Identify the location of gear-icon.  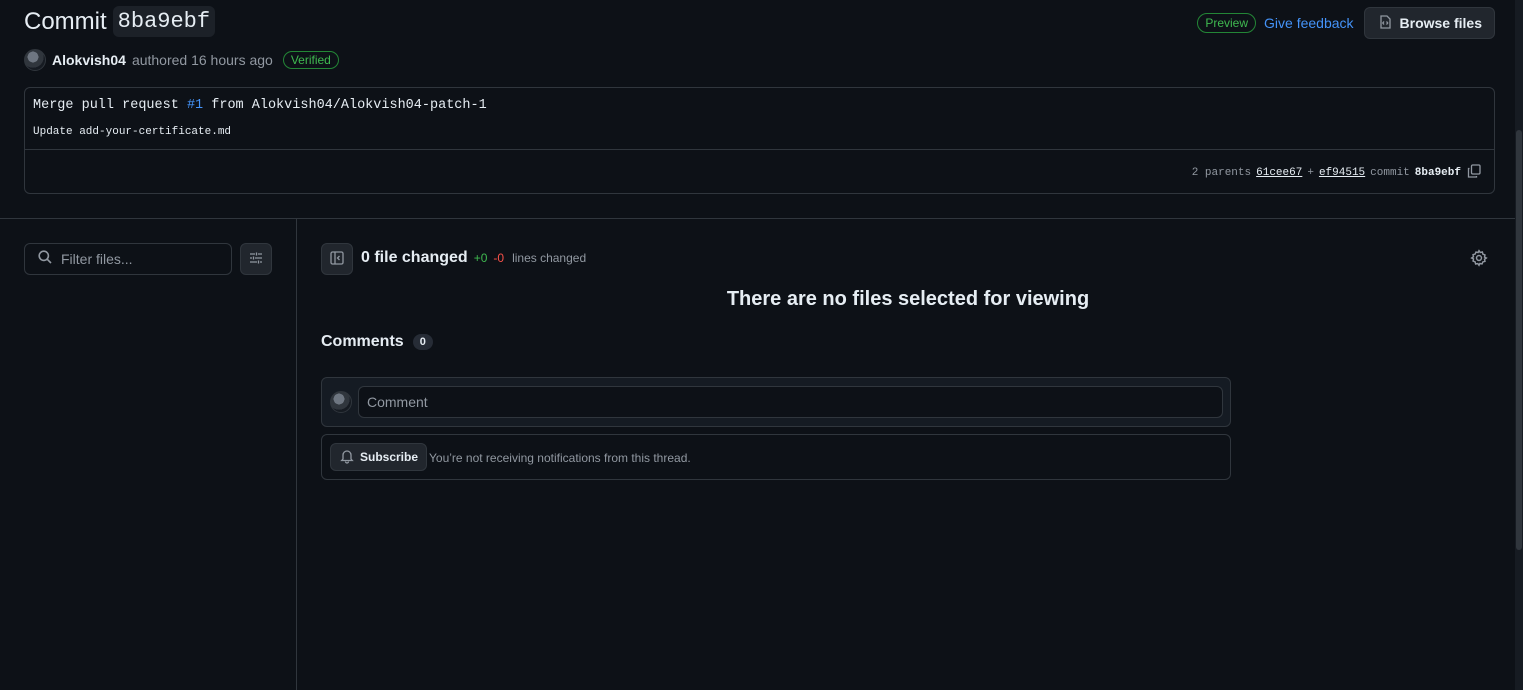
(1479, 260).